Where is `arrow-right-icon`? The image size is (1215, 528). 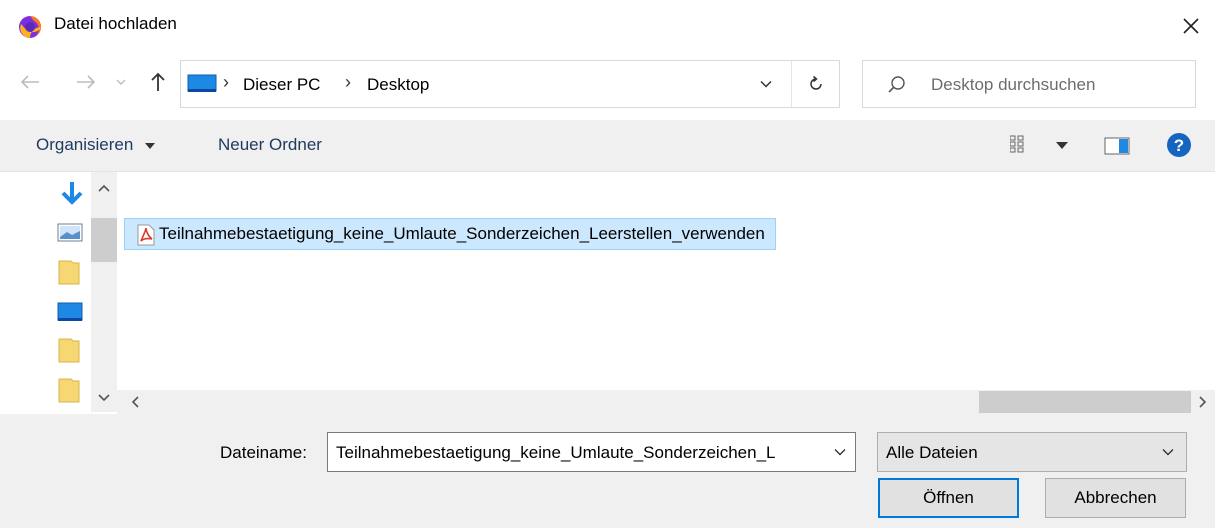 arrow-right-icon is located at coordinates (86, 82).